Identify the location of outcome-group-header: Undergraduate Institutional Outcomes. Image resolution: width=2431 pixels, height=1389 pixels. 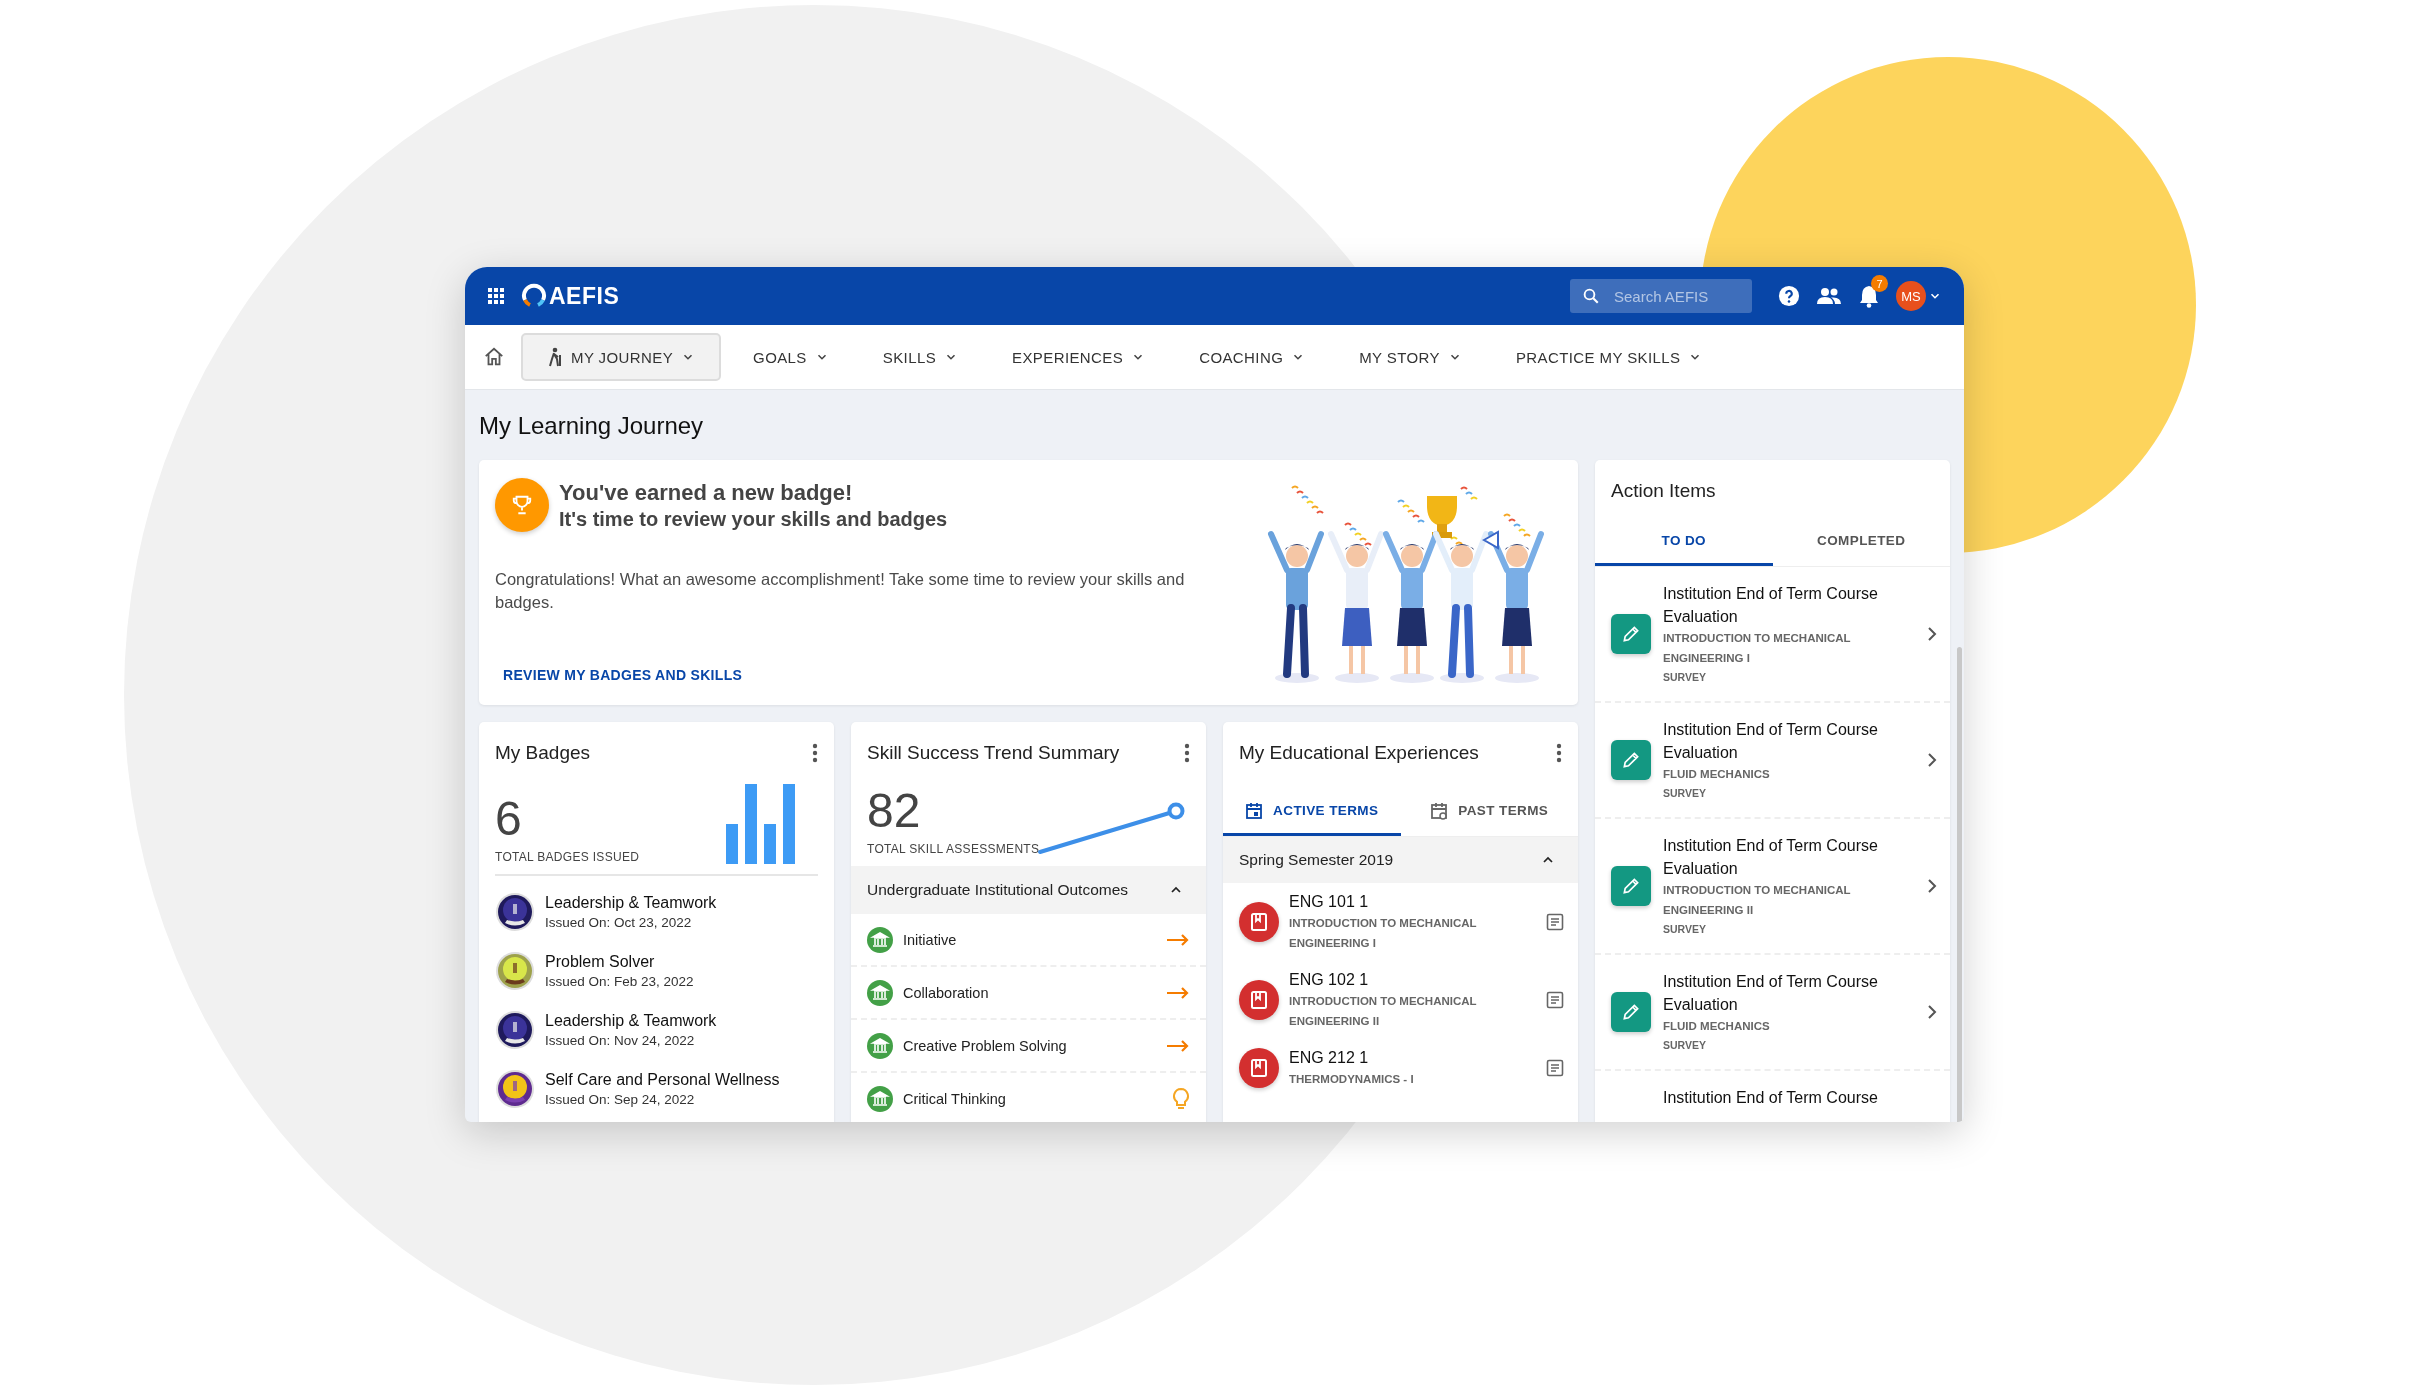
(1028, 890).